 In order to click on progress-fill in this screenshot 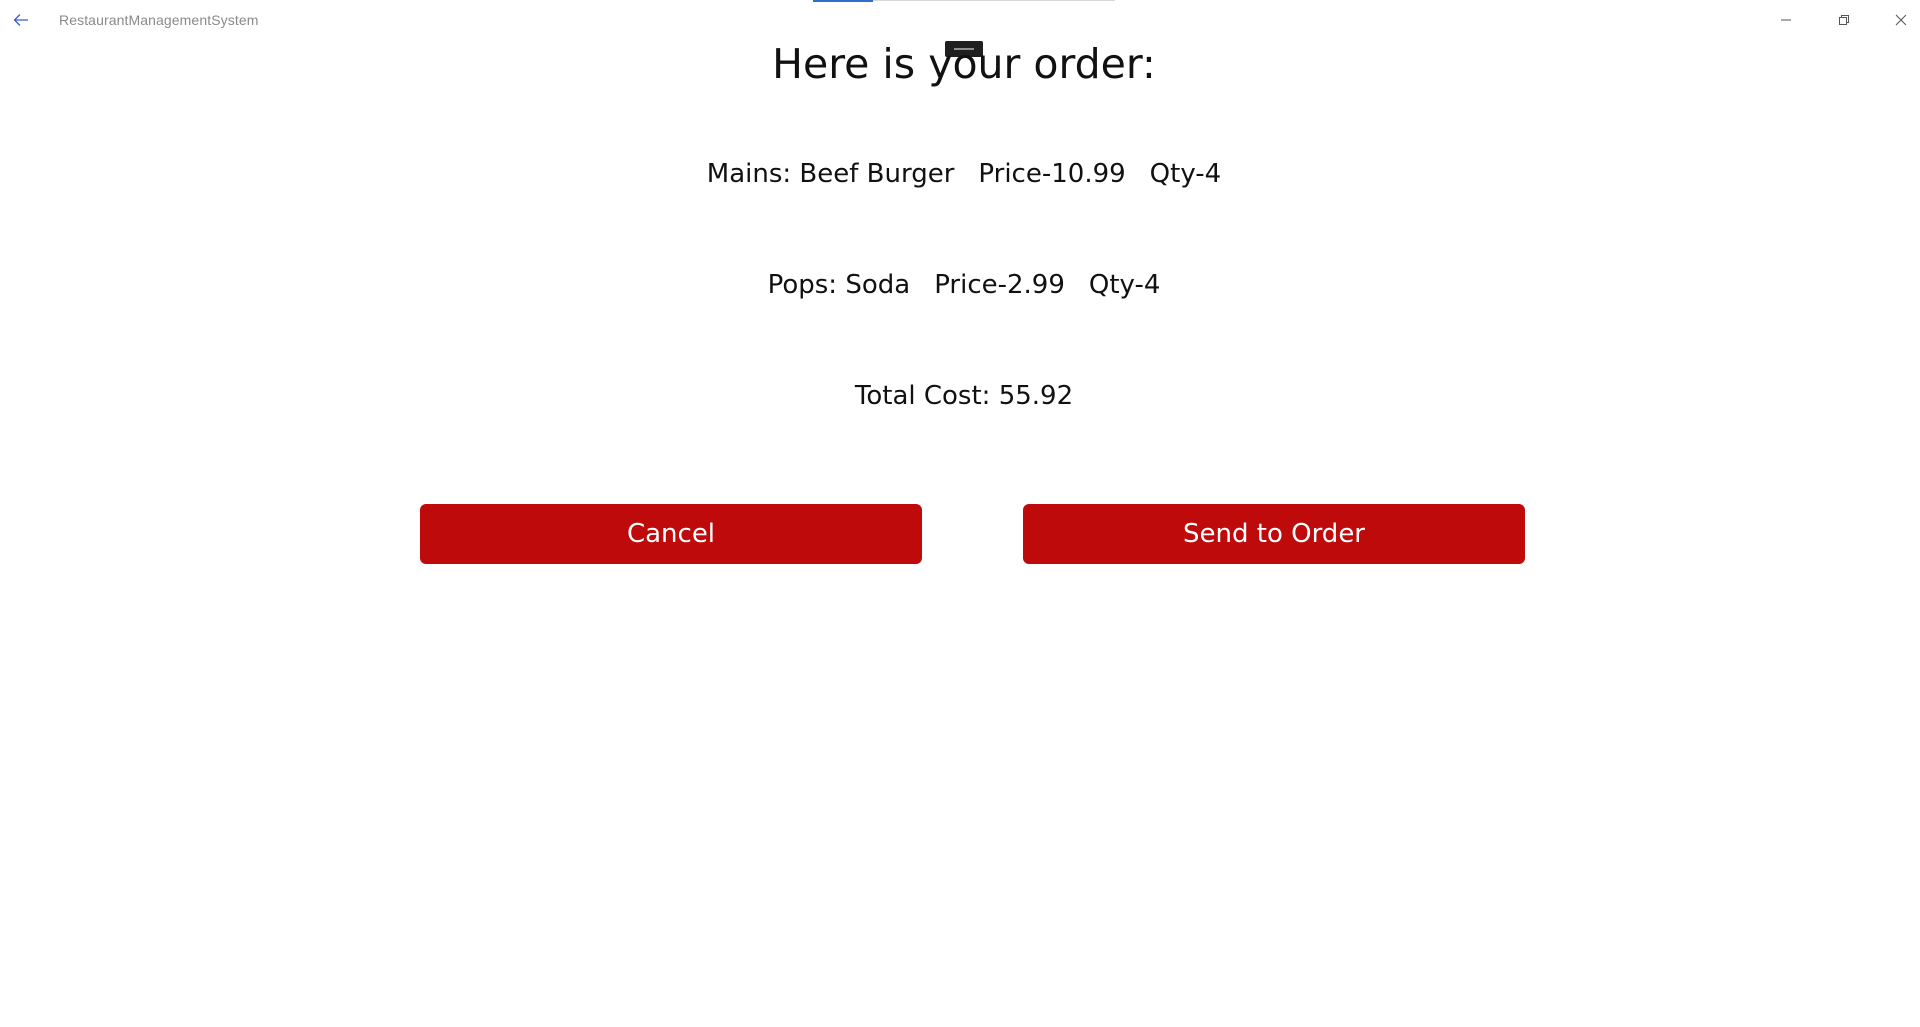, I will do `click(843, 1)`.